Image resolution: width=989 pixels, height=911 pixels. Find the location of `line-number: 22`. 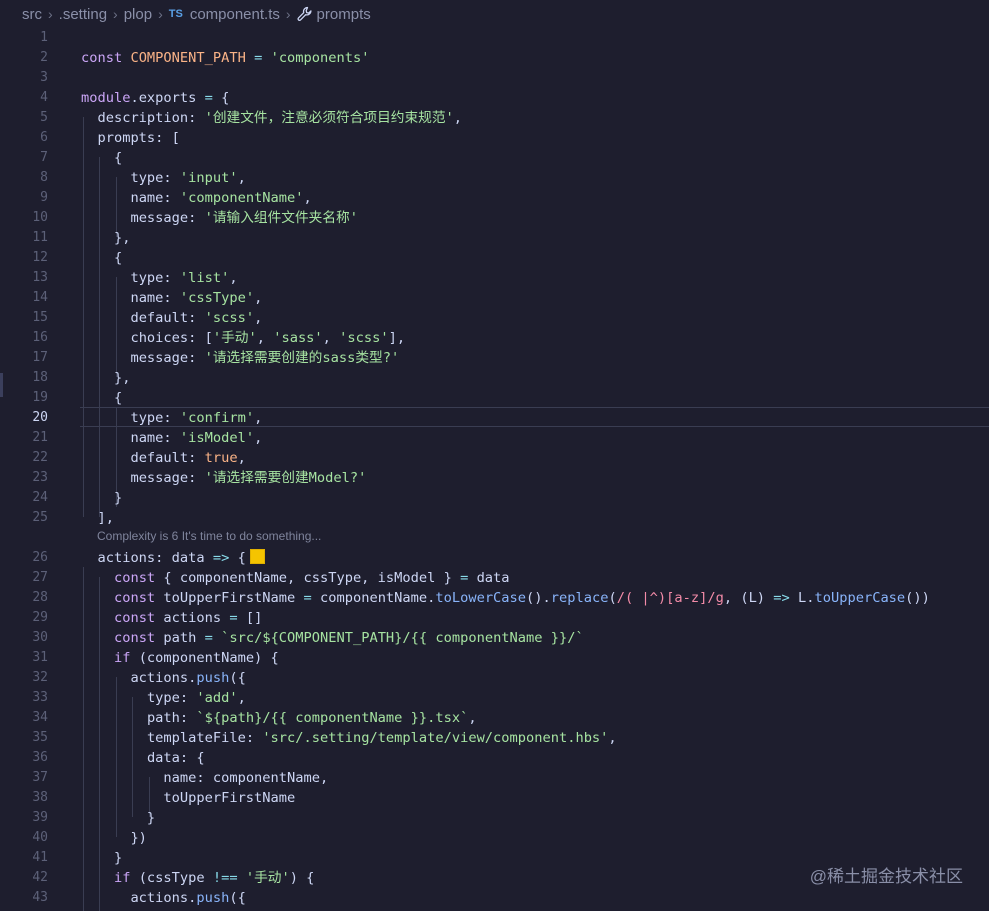

line-number: 22 is located at coordinates (40, 457).